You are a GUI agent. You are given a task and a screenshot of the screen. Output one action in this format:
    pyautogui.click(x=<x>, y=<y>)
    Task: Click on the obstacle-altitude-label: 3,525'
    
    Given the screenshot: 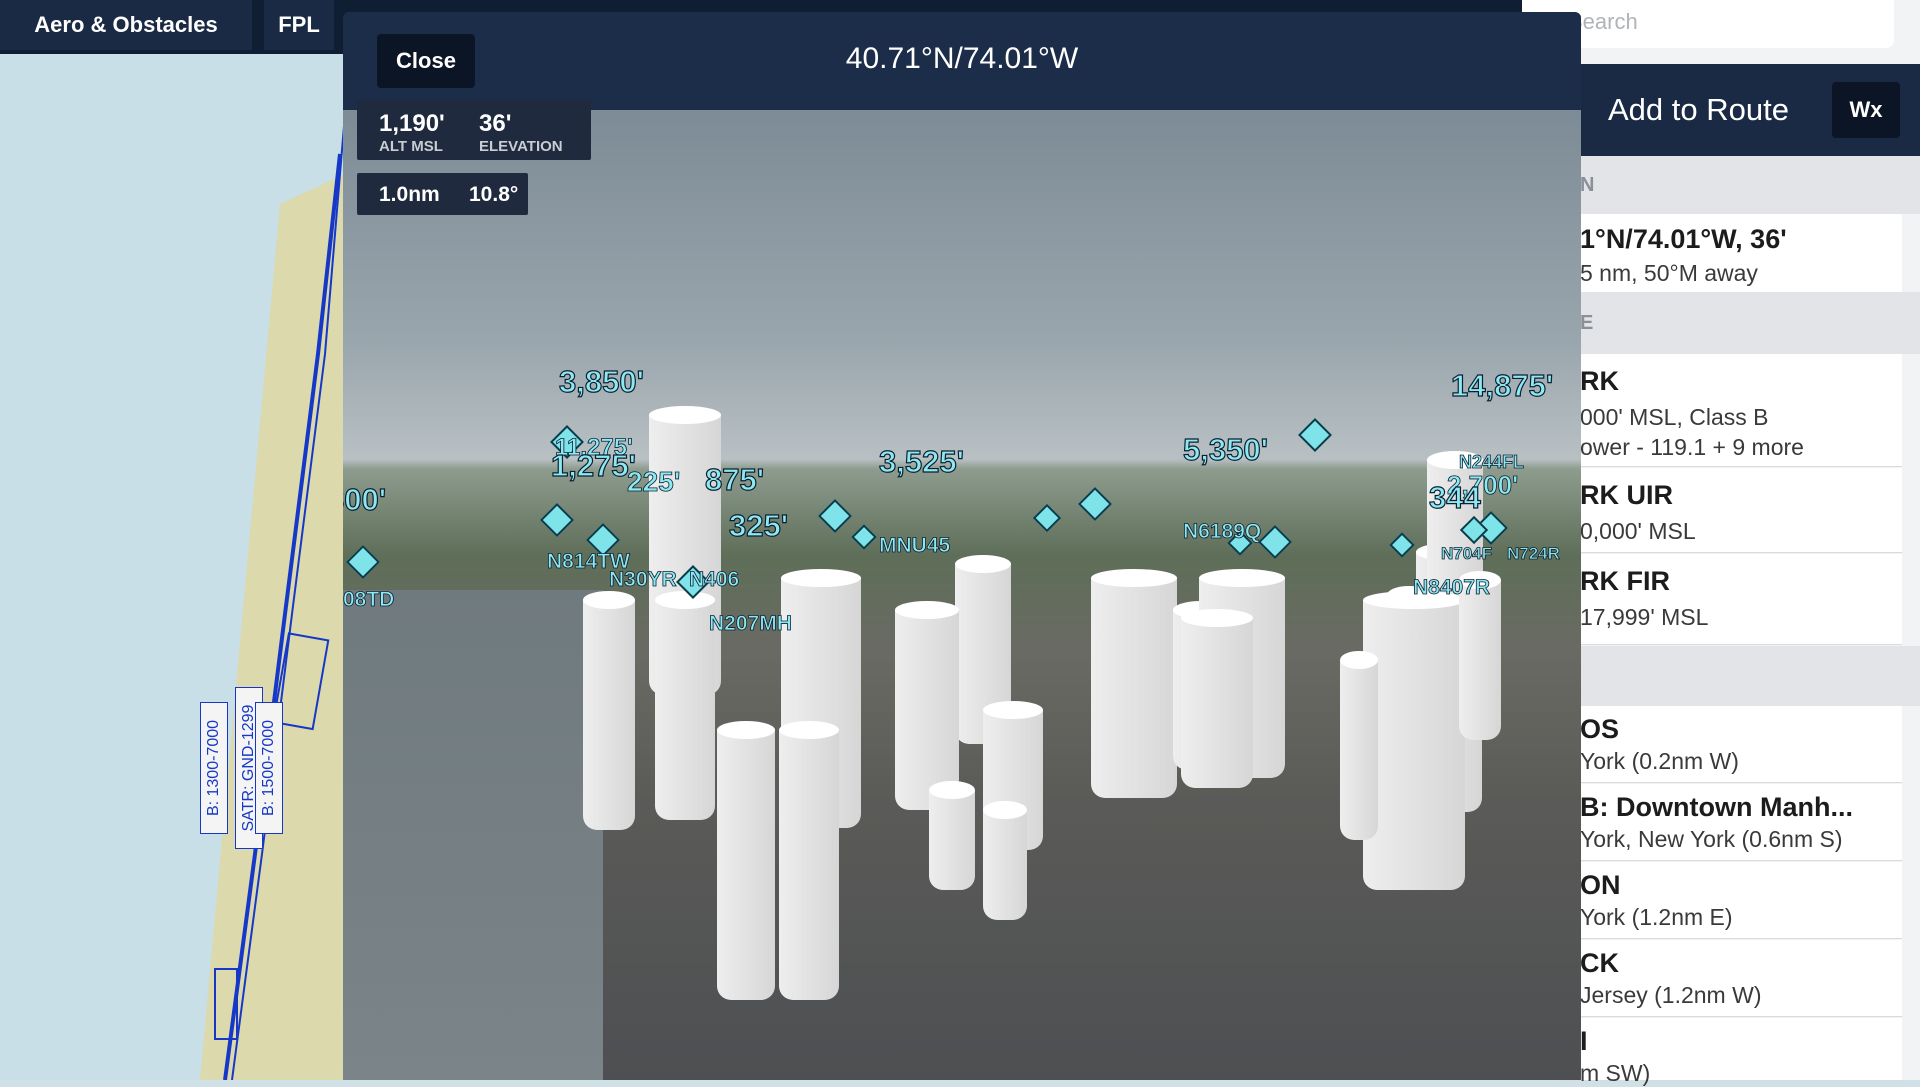 What is the action you would take?
    pyautogui.click(x=921, y=461)
    